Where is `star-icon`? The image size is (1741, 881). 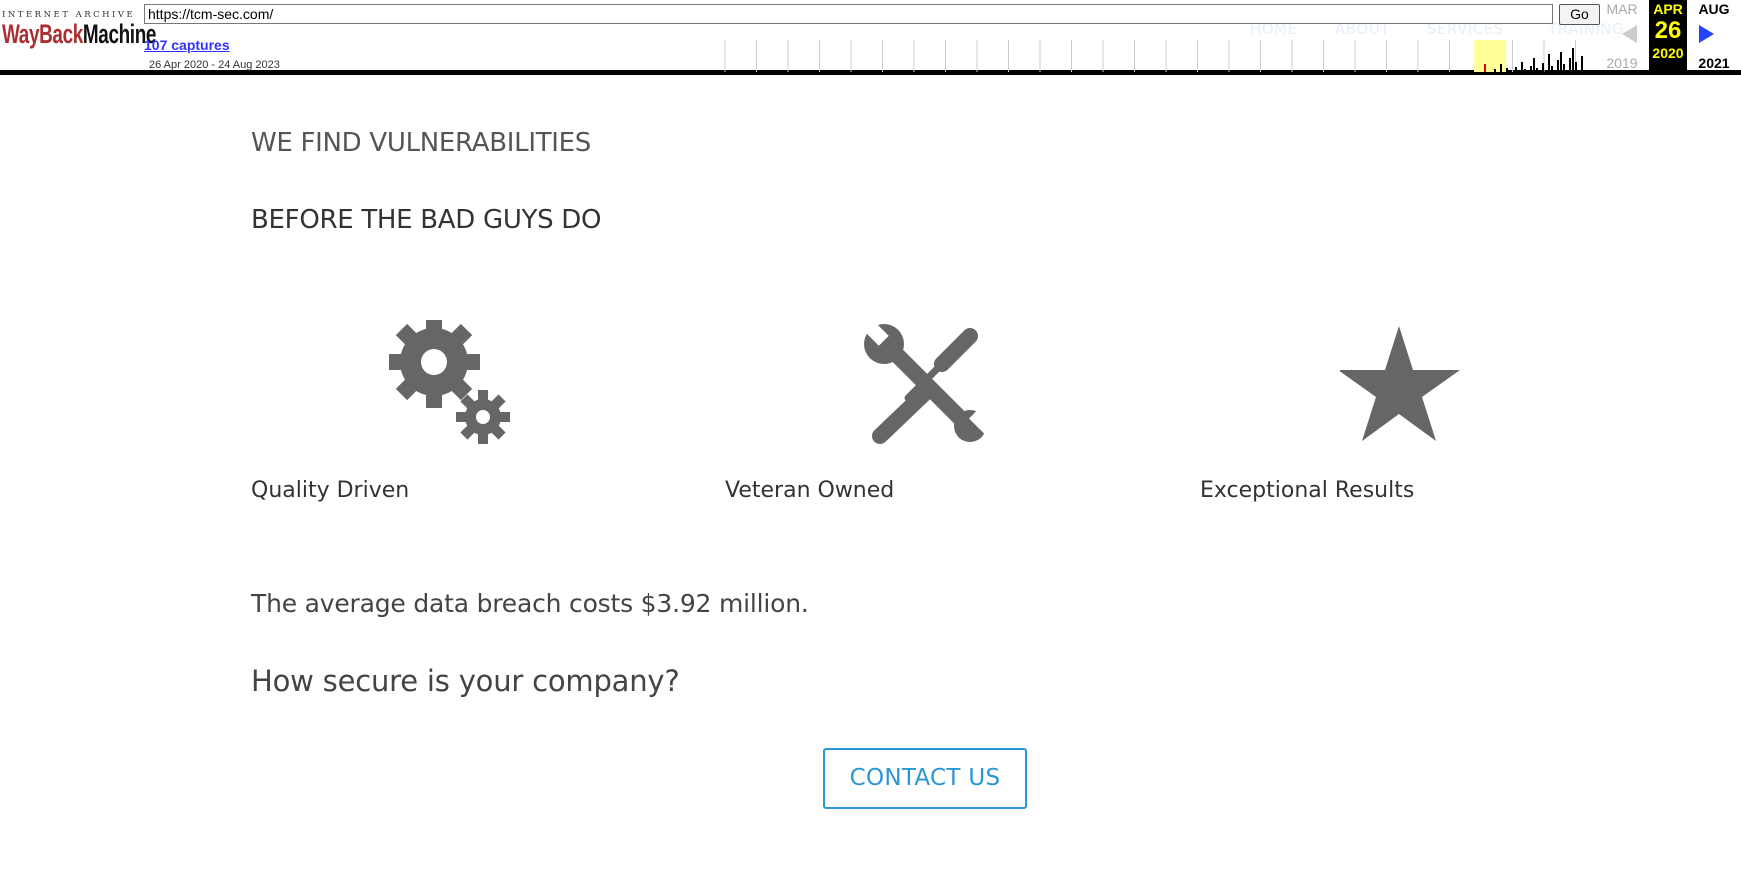
star-icon is located at coordinates (1400, 383).